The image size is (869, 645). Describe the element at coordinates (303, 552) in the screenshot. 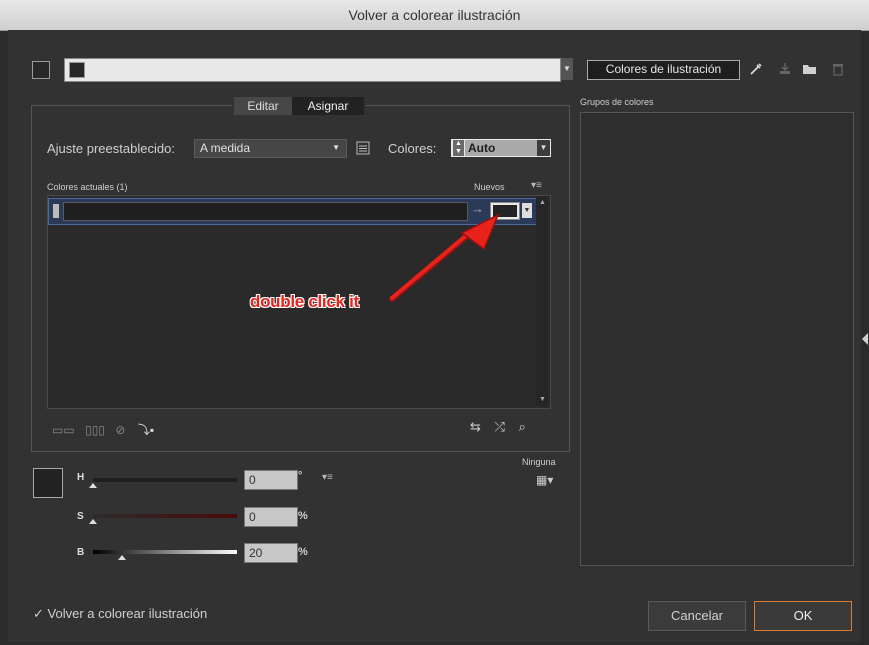

I see `b-unit: %` at that location.